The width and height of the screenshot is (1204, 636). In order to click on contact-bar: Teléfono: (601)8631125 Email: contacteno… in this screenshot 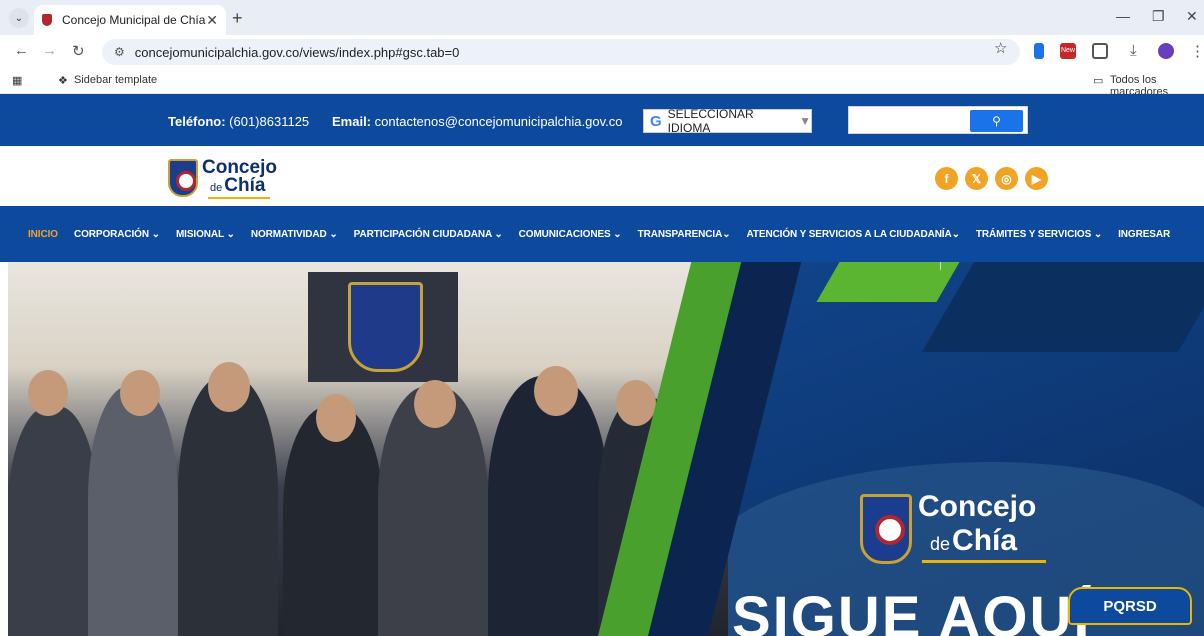, I will do `click(602, 120)`.